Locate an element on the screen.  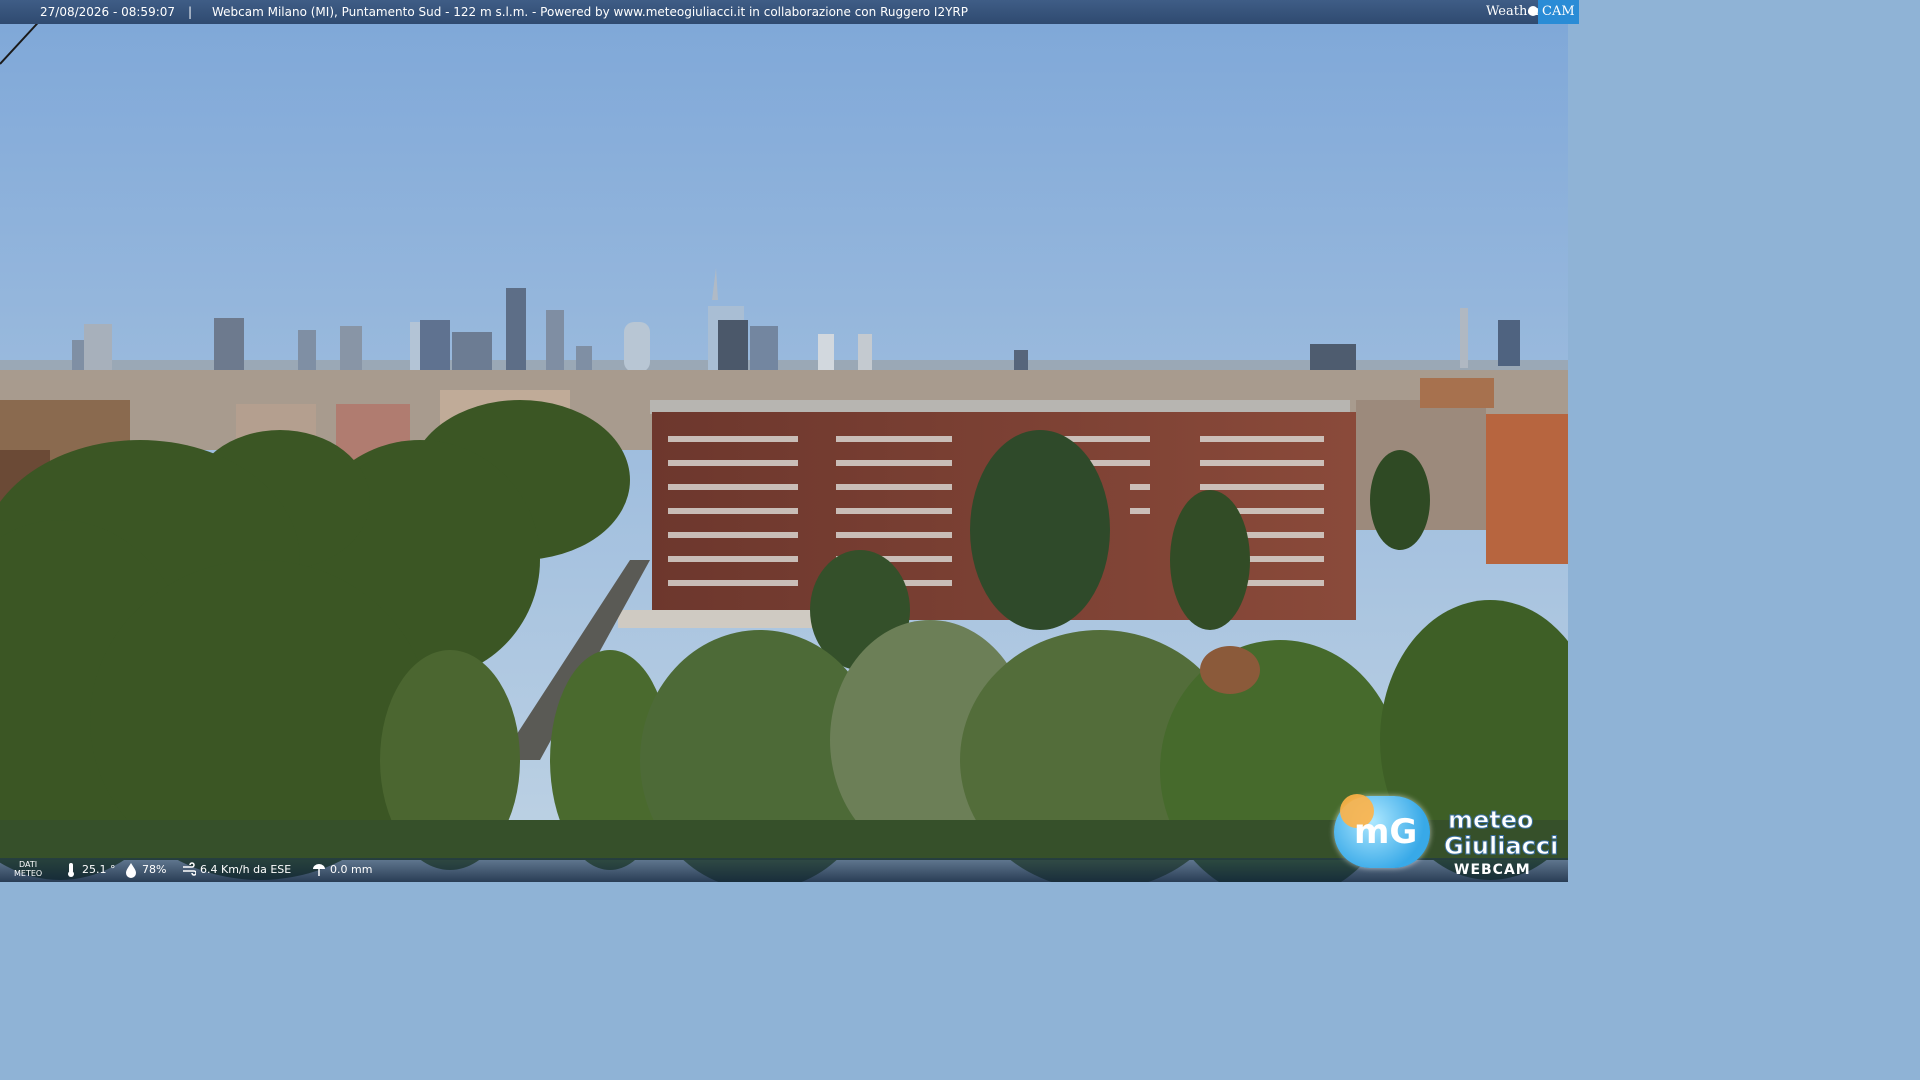
meteo-giuliacci-logo: mG meteo Giuliacci WEBCAM is located at coordinates (1448, 836).